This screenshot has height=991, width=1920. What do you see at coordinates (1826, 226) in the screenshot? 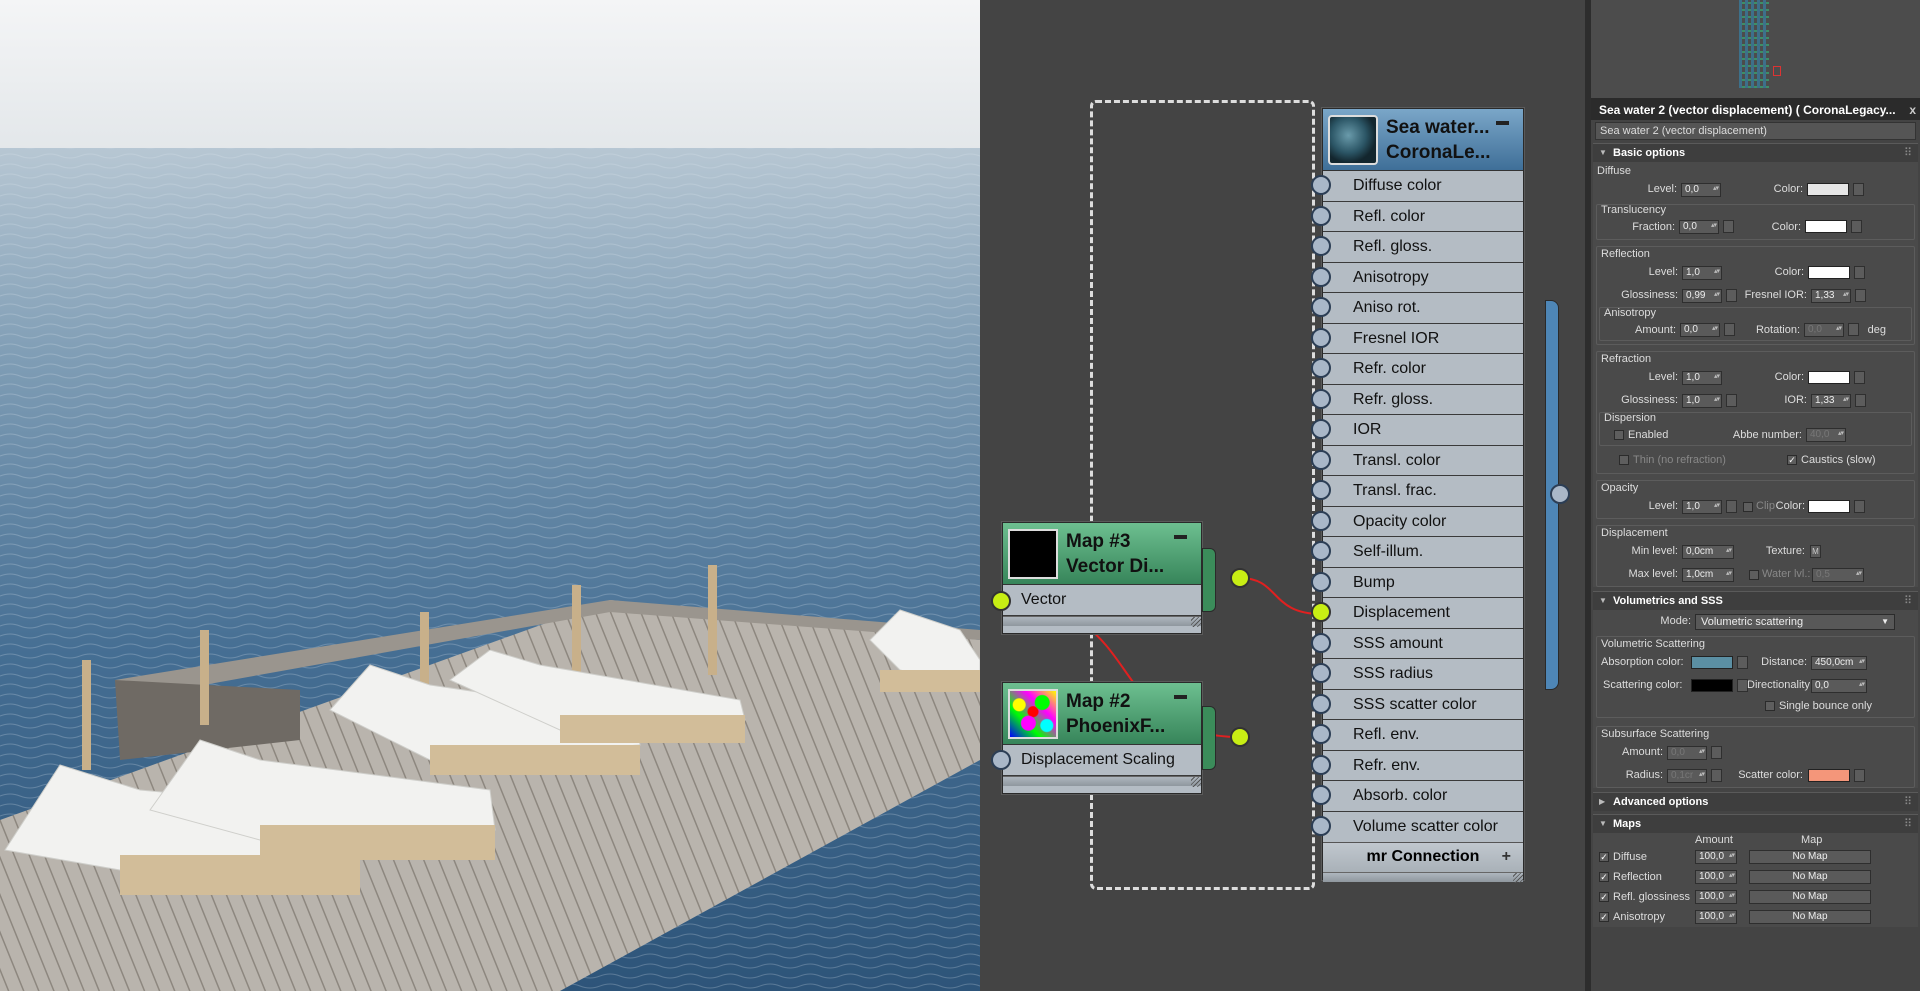
I see `translucency-color-swatch` at bounding box center [1826, 226].